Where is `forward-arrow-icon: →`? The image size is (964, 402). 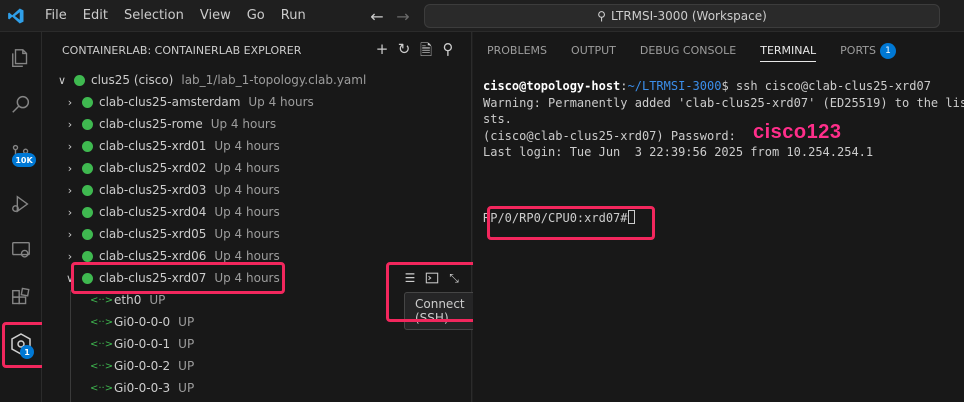 forward-arrow-icon: → is located at coordinates (403, 16).